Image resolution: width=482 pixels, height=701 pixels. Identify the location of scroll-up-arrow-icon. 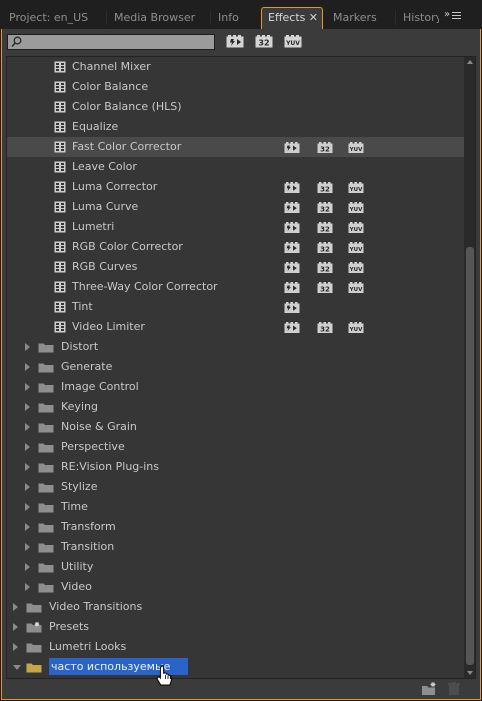
(470, 62).